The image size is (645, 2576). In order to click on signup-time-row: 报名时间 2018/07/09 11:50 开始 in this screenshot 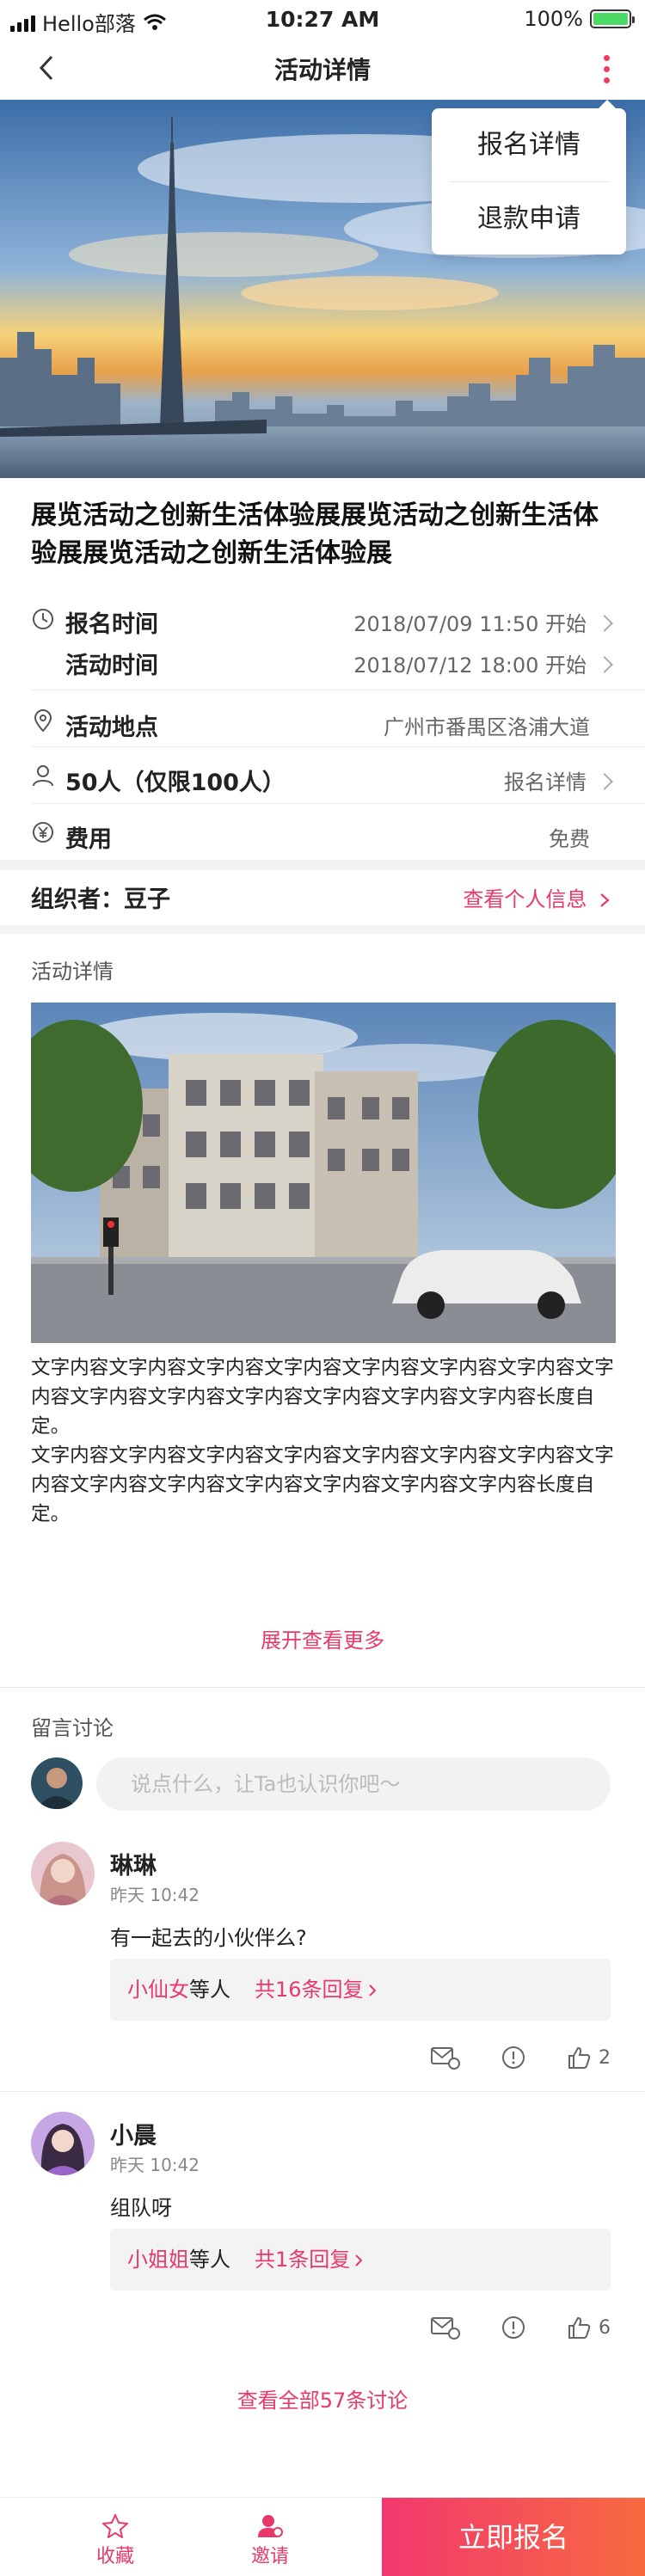, I will do `click(322, 620)`.